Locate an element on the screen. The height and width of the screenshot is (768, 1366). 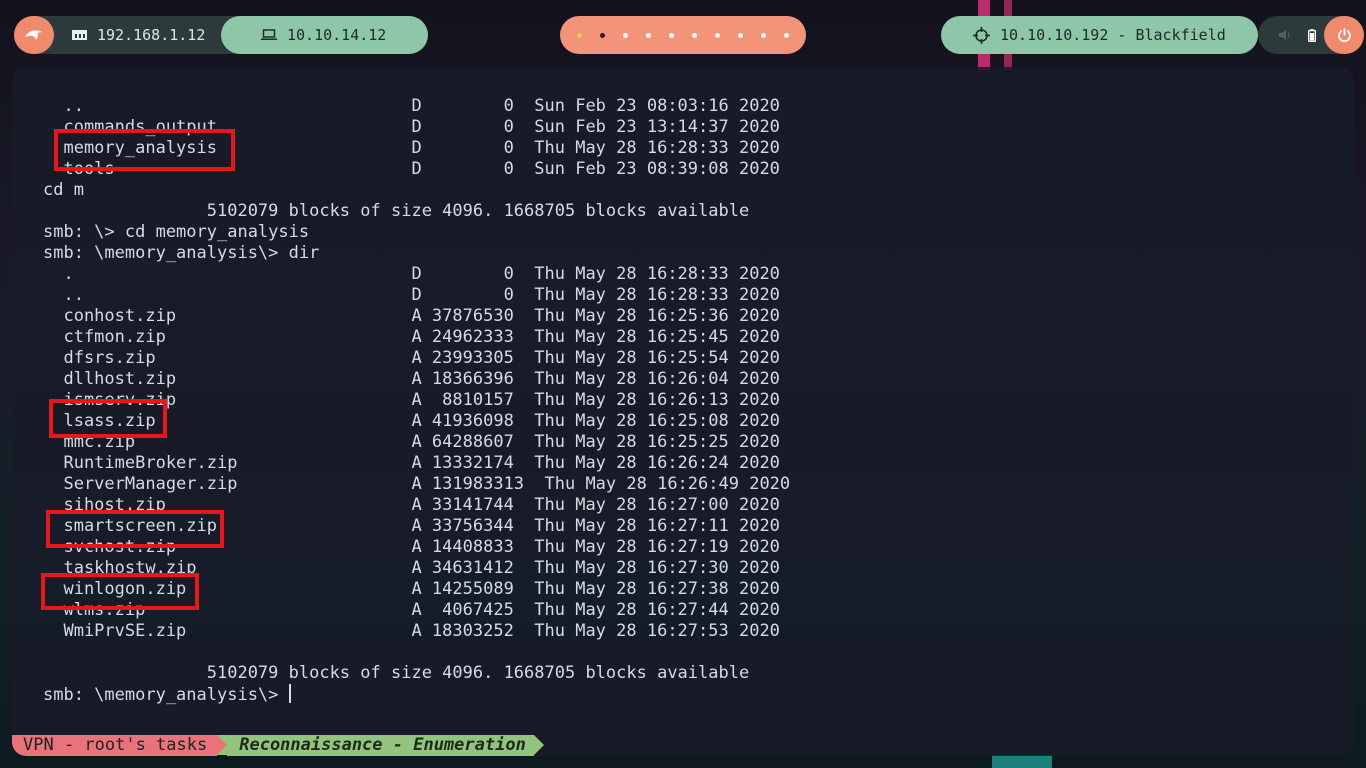
highlight-memory-analysis is located at coordinates (144, 150).